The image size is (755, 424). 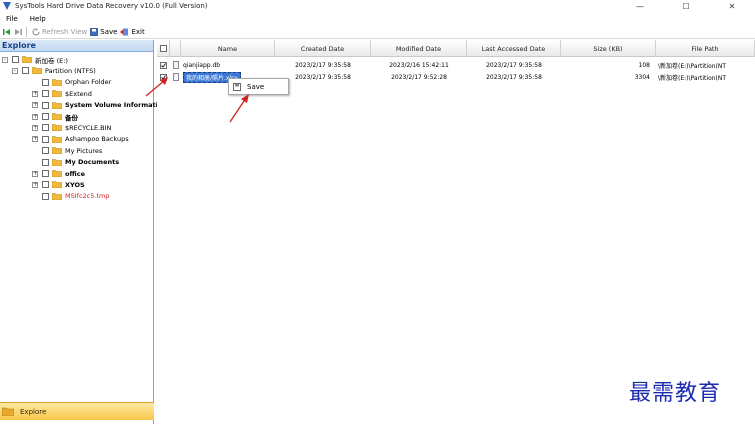 What do you see at coordinates (75, 173) in the screenshot?
I see `tree-item-label: office` at bounding box center [75, 173].